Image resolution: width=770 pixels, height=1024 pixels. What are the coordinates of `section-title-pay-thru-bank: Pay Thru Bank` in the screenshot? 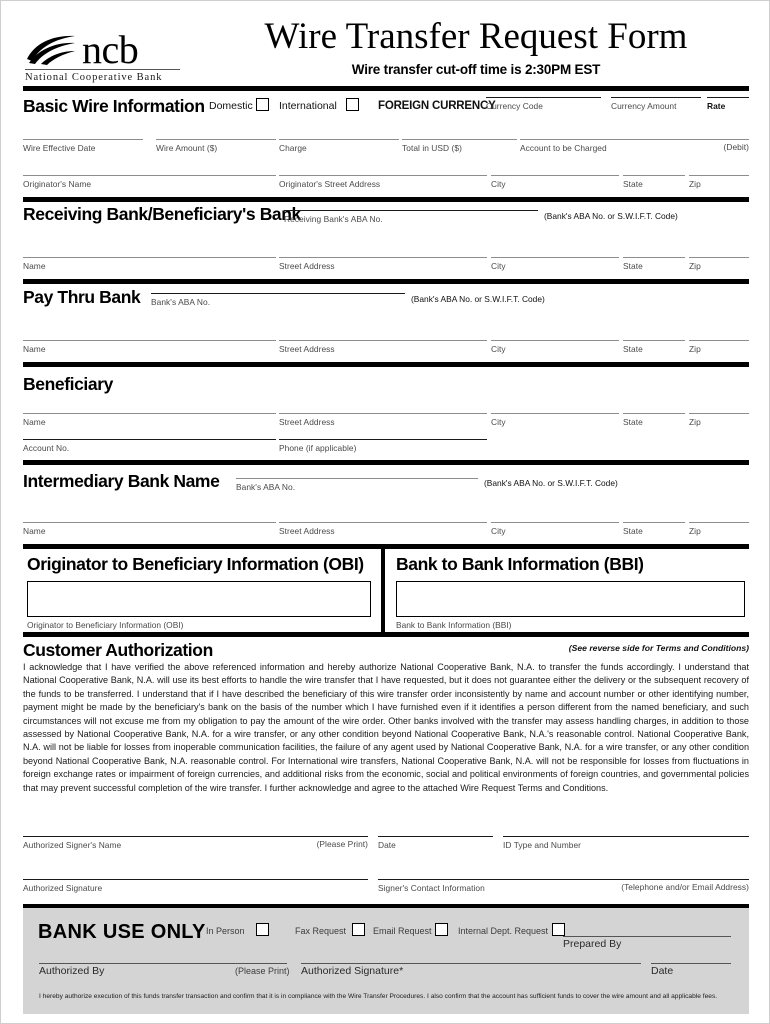 It's located at (82, 297).